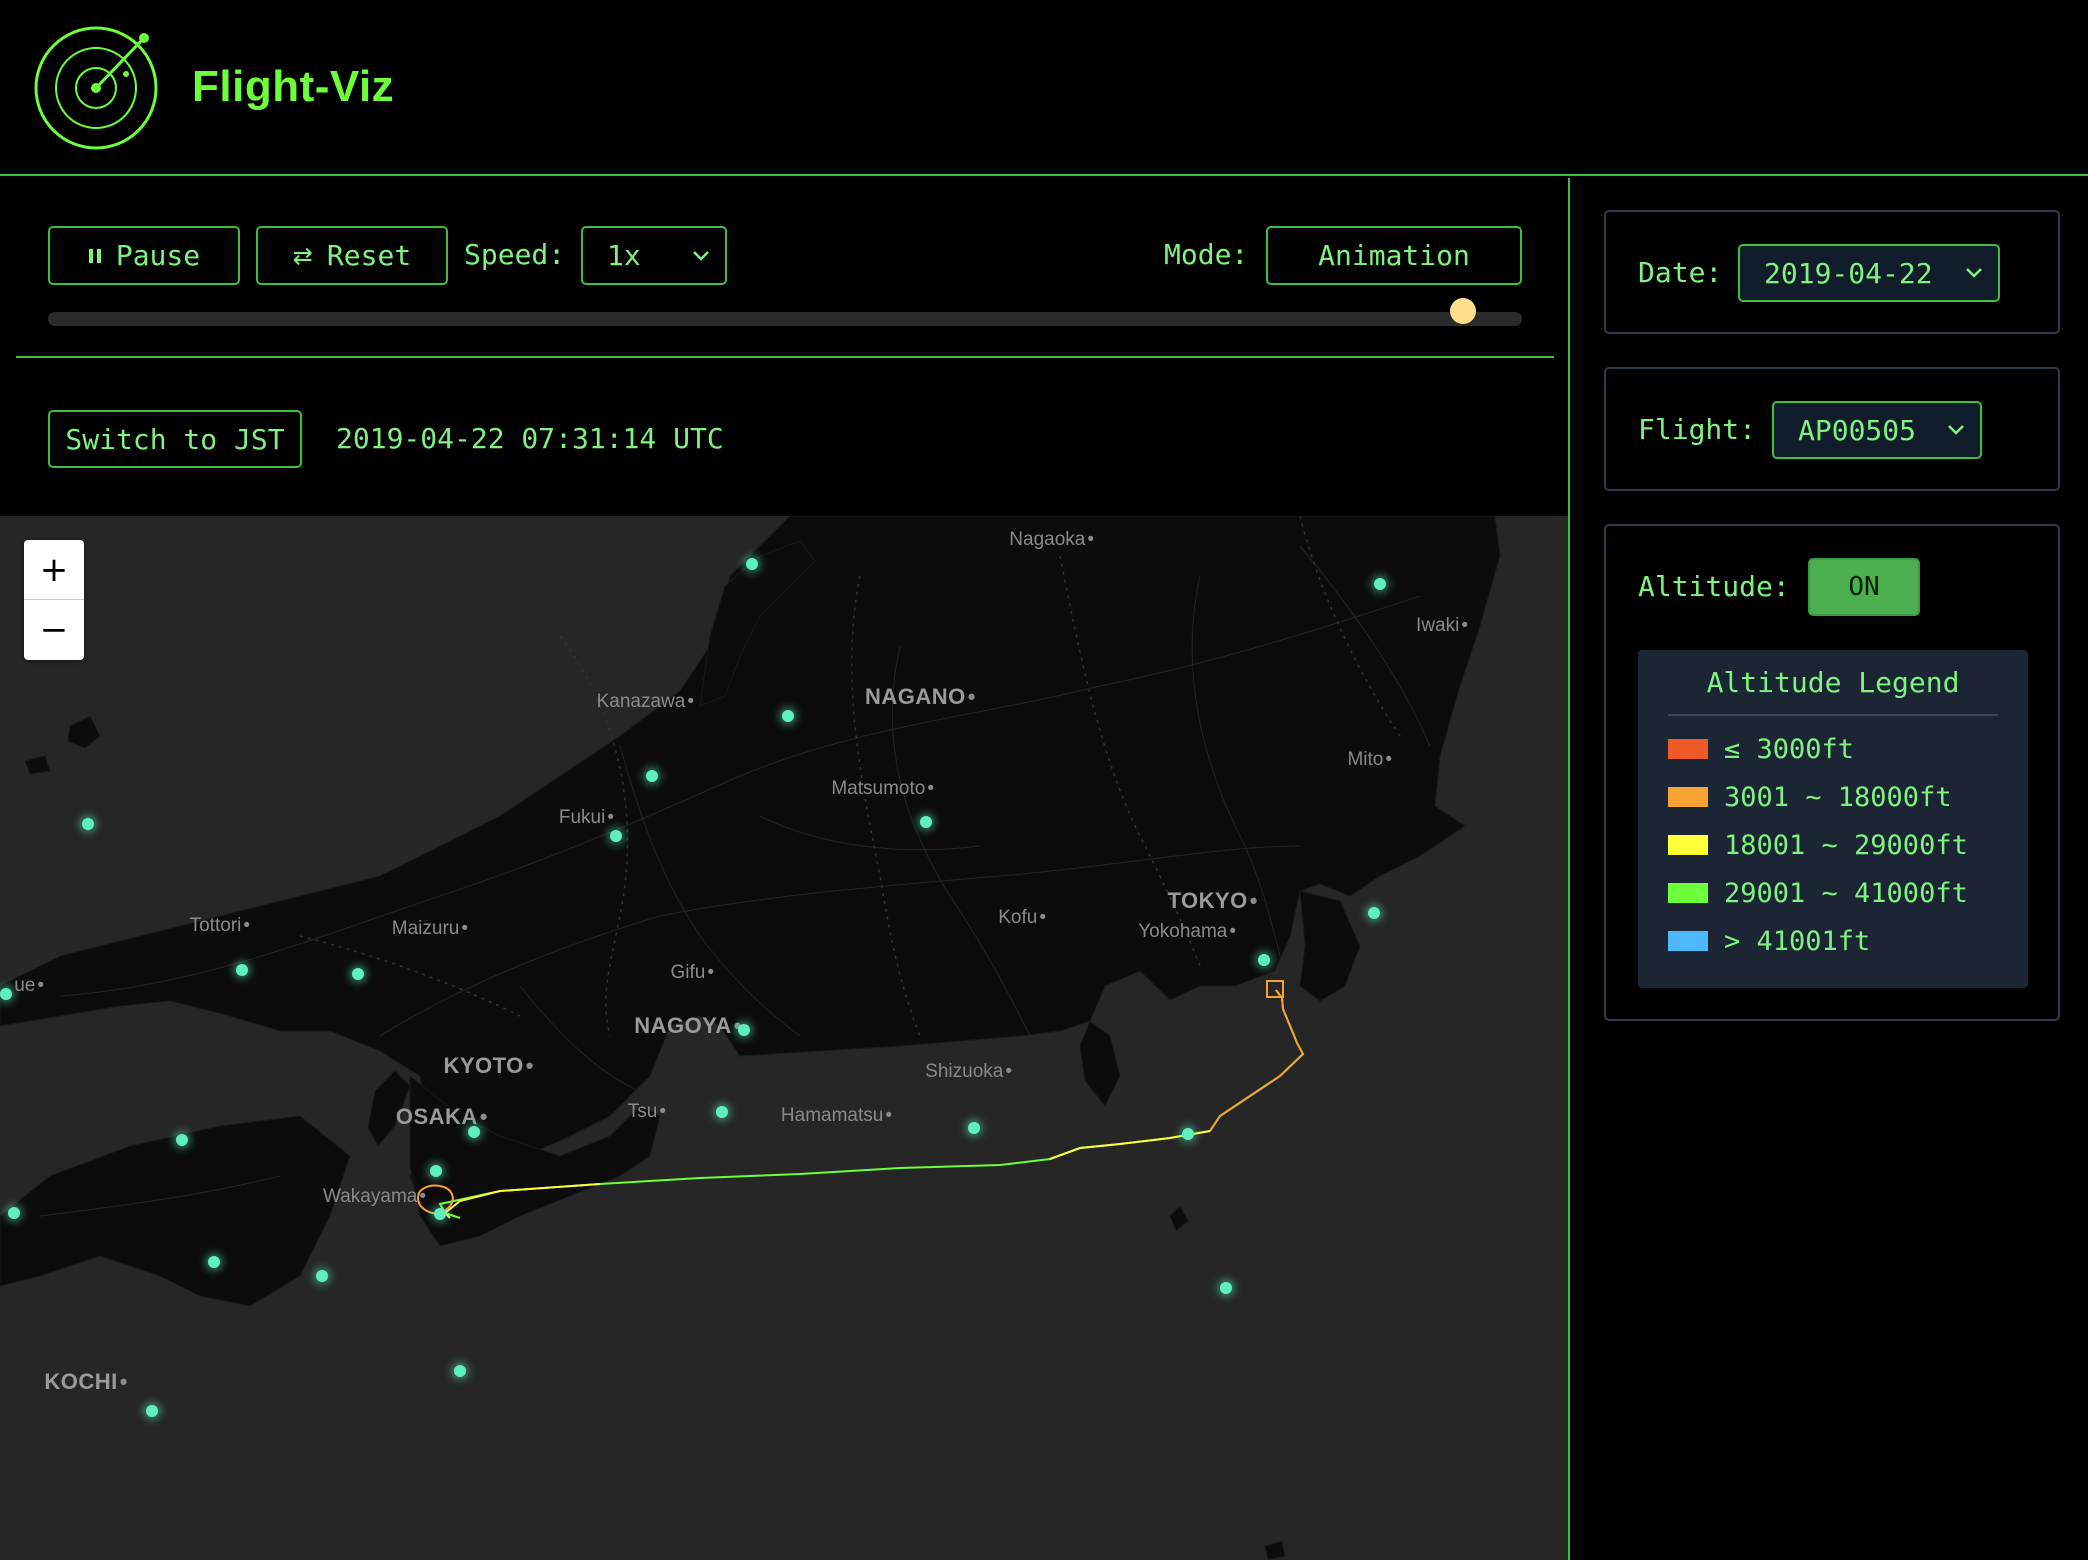 The width and height of the screenshot is (2088, 1560). What do you see at coordinates (369, 255) in the screenshot?
I see `reset-label: Reset` at bounding box center [369, 255].